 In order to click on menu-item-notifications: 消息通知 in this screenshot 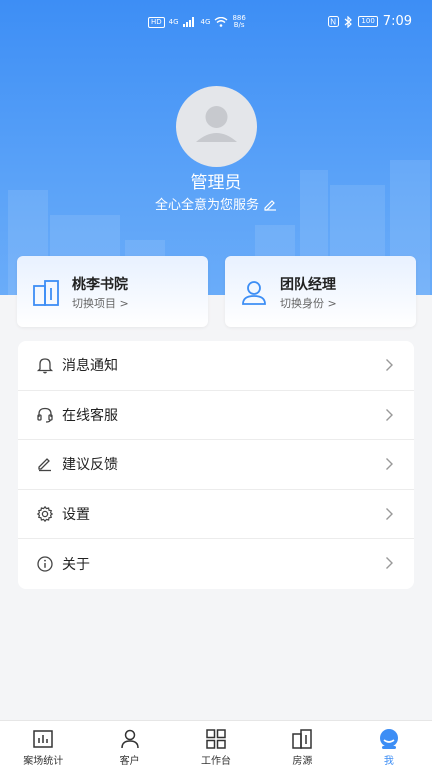, I will do `click(216, 366)`.